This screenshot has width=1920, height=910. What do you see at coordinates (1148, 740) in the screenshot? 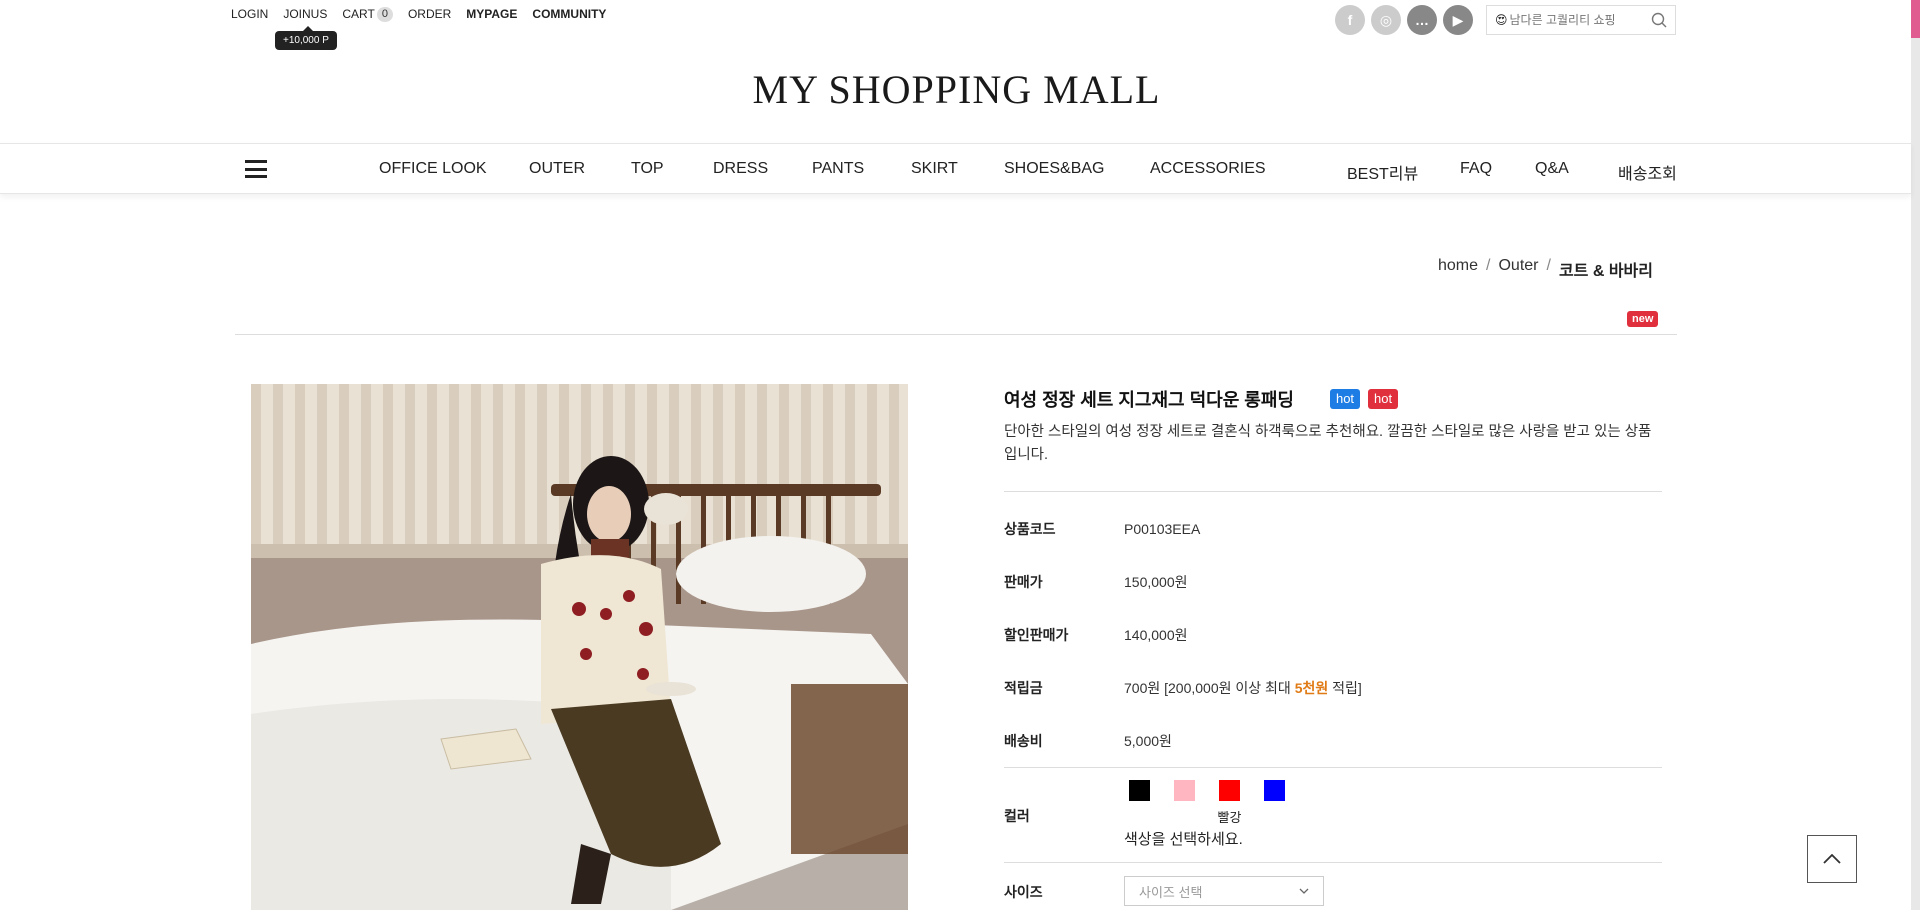
I see `shipping-value: 5,000원` at bounding box center [1148, 740].